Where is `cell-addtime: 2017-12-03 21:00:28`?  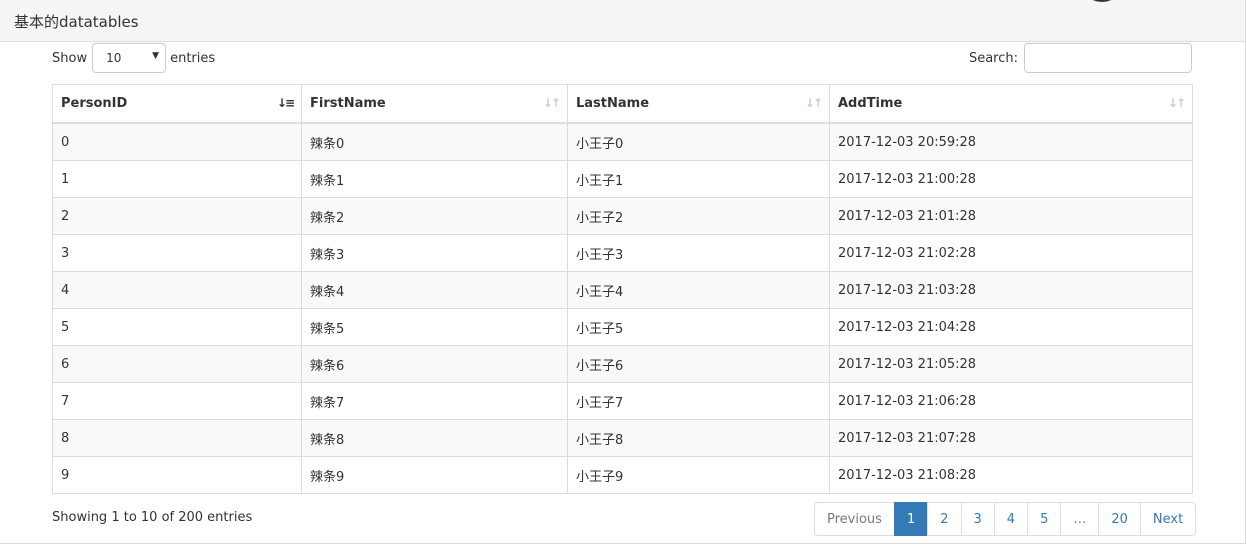
cell-addtime: 2017-12-03 21:00:28 is located at coordinates (1011, 179).